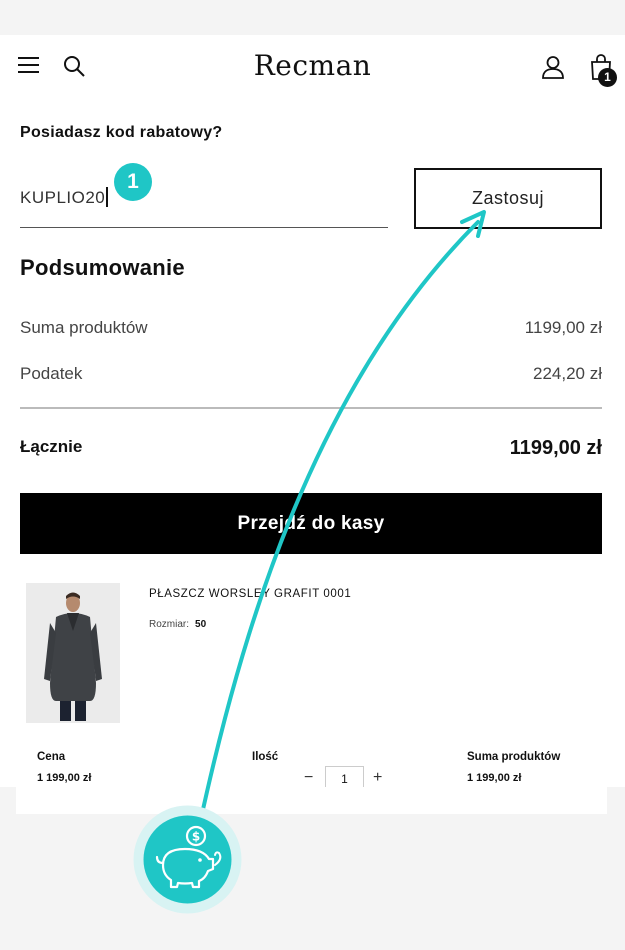 The image size is (625, 950). What do you see at coordinates (73, 653) in the screenshot?
I see `product-image` at bounding box center [73, 653].